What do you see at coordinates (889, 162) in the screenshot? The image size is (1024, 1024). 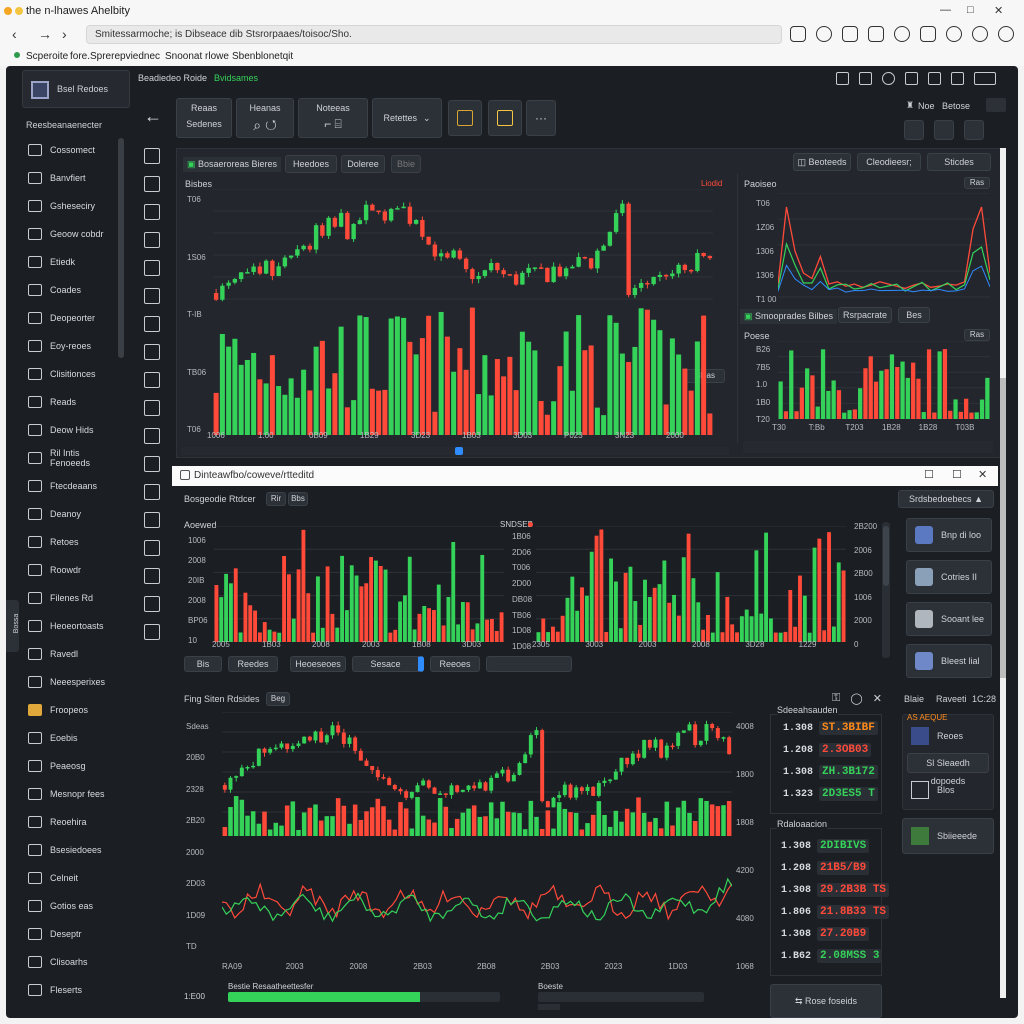 I see `main-right-btn-2: Cleodieesr;` at bounding box center [889, 162].